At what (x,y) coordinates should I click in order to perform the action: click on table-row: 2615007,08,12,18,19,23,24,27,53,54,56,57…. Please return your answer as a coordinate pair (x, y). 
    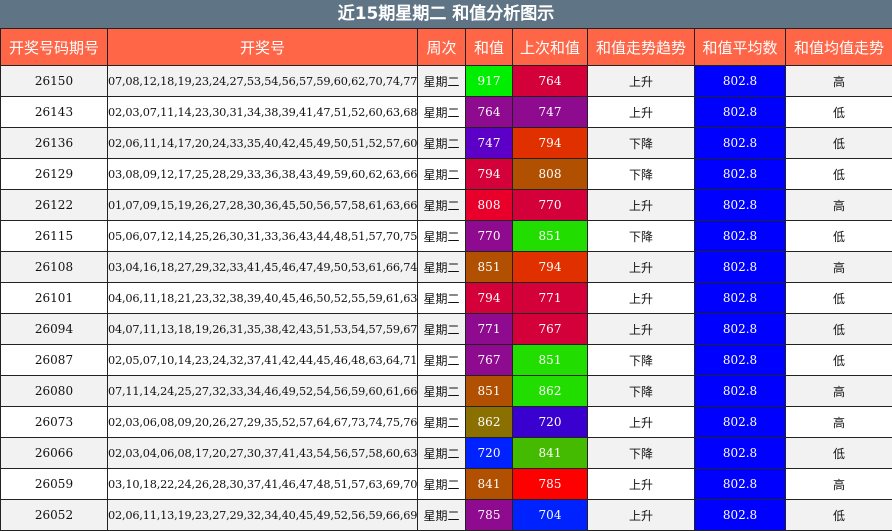
    Looking at the image, I should click on (446, 81).